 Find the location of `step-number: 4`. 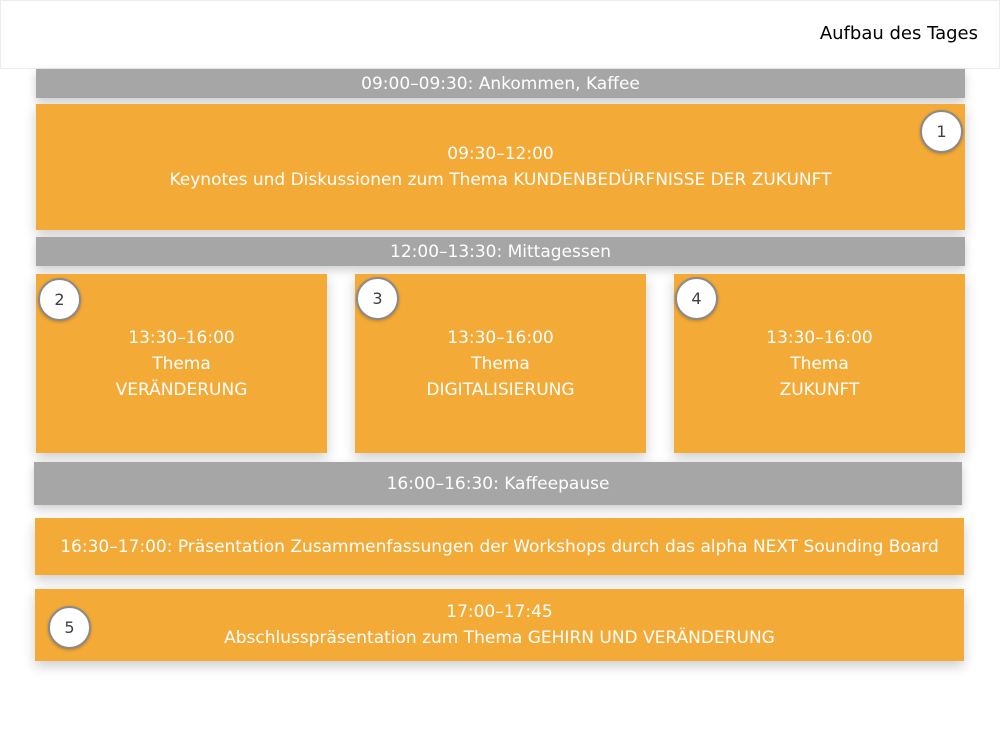

step-number: 4 is located at coordinates (696, 298).